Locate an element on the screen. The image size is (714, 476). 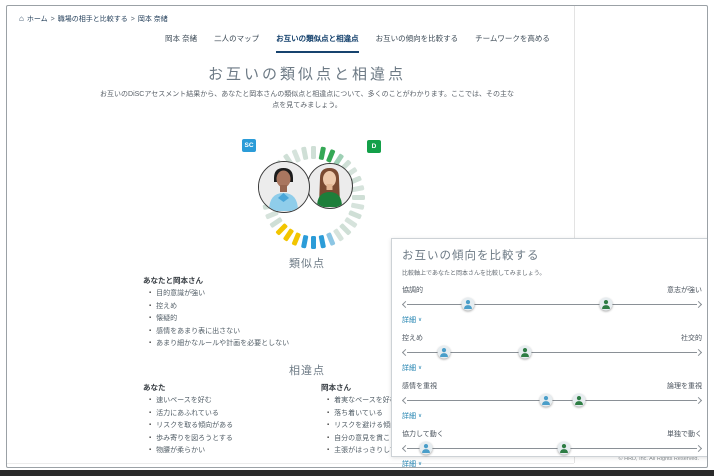
you-avatar is located at coordinates (284, 187).